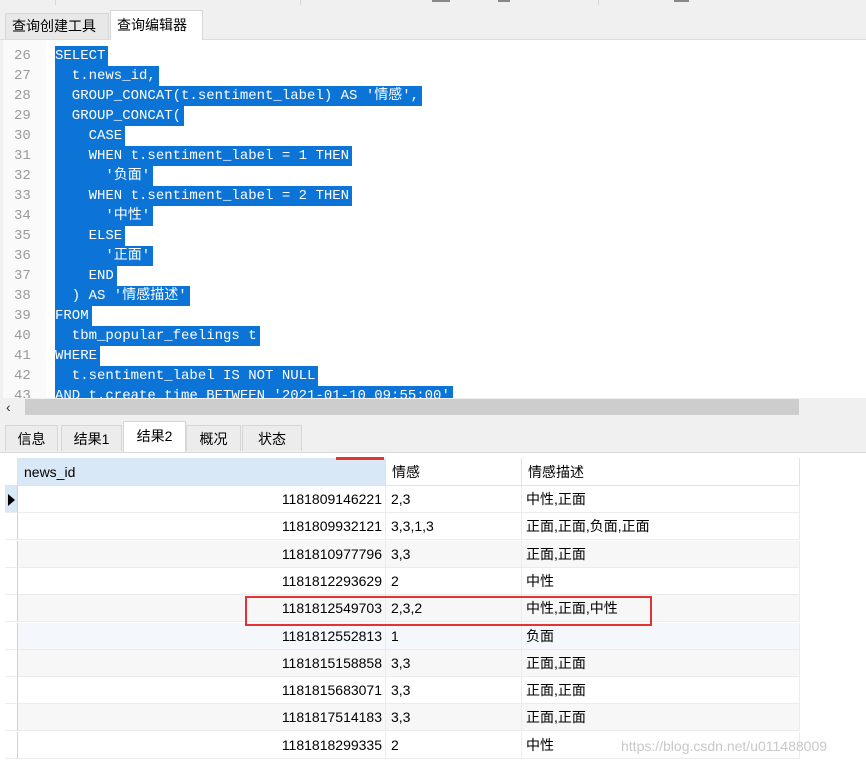 This screenshot has height=766, width=866. Describe the element at coordinates (202, 745) in the screenshot. I see `cell-news-id: 1181818299335` at that location.